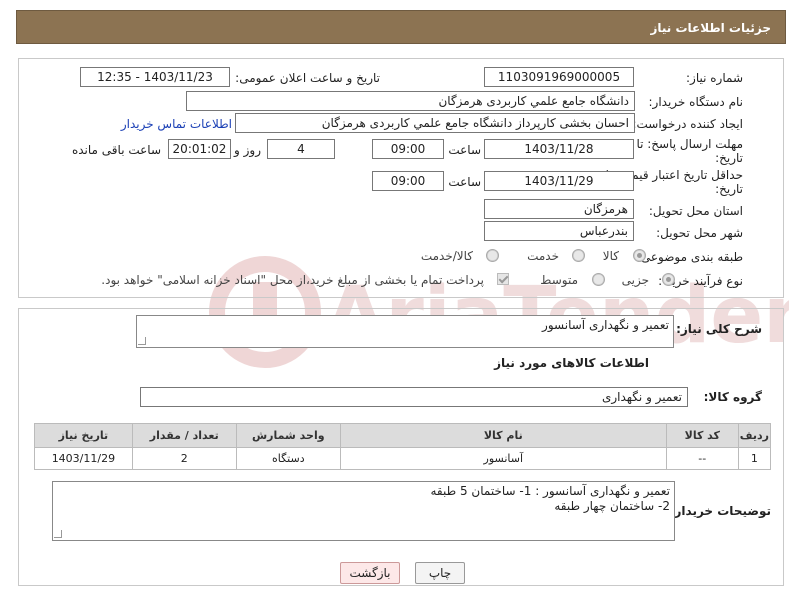 Image resolution: width=789 pixels, height=598 pixels. Describe the element at coordinates (307, 78) in the screenshot. I see `announce-datetime-label: تاریخ و ساعت اعلان عمومی:` at that location.